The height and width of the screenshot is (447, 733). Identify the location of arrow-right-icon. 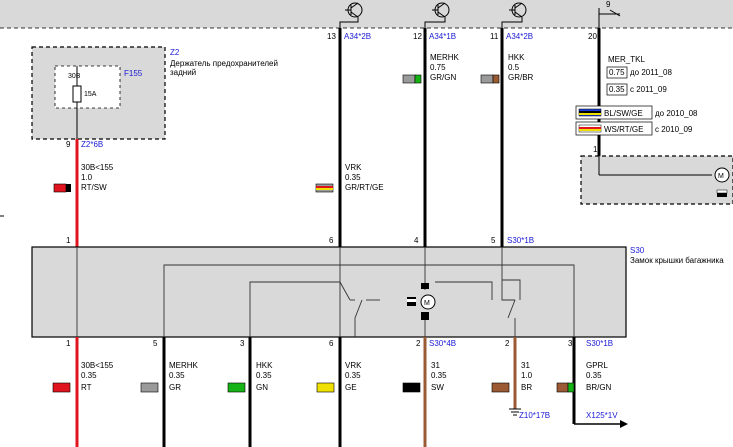
(601, 424).